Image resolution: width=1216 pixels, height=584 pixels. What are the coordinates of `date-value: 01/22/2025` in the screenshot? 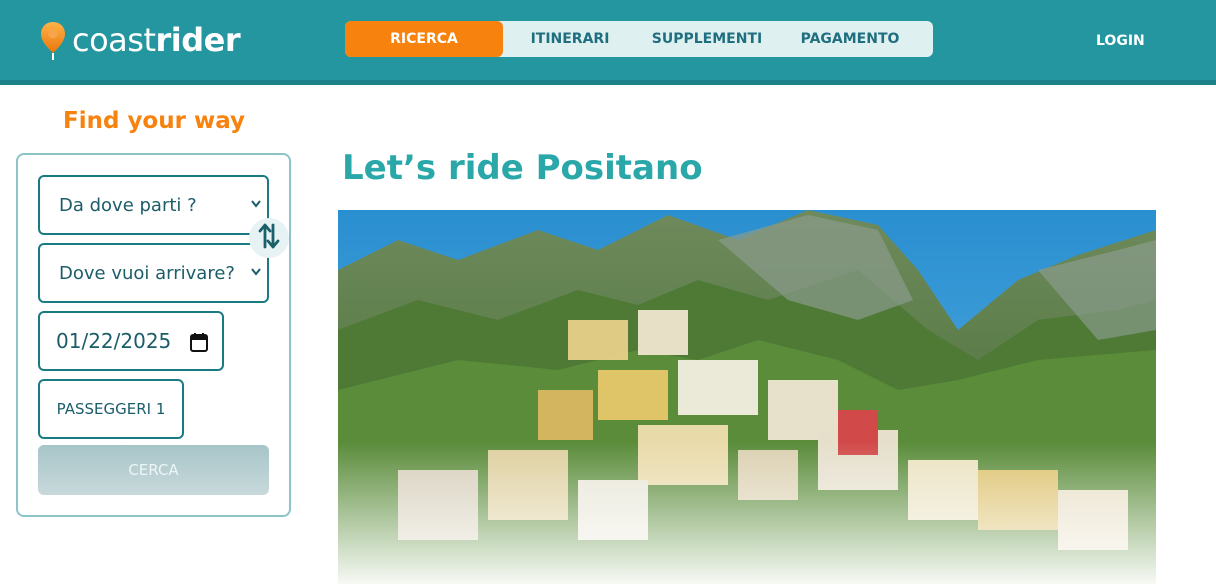 It's located at (114, 341).